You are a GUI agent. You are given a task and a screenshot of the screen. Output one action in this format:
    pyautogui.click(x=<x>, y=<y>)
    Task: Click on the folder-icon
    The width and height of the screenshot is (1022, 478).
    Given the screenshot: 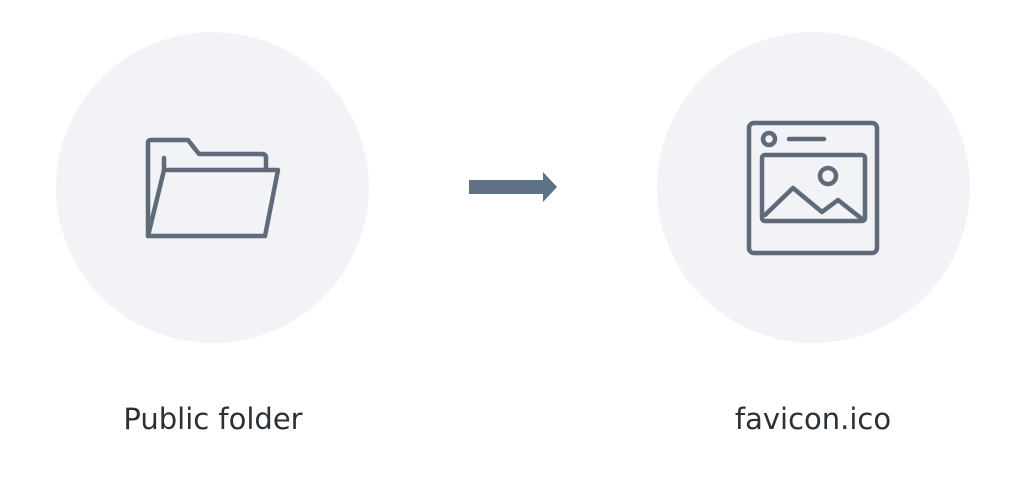 What is the action you would take?
    pyautogui.click(x=213, y=188)
    